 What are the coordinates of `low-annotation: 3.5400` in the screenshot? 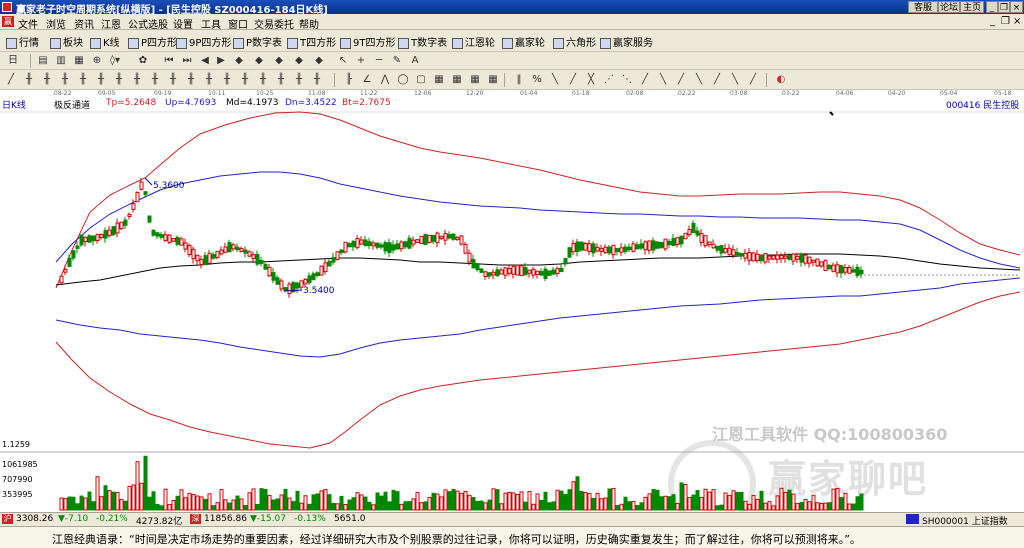 It's located at (319, 291).